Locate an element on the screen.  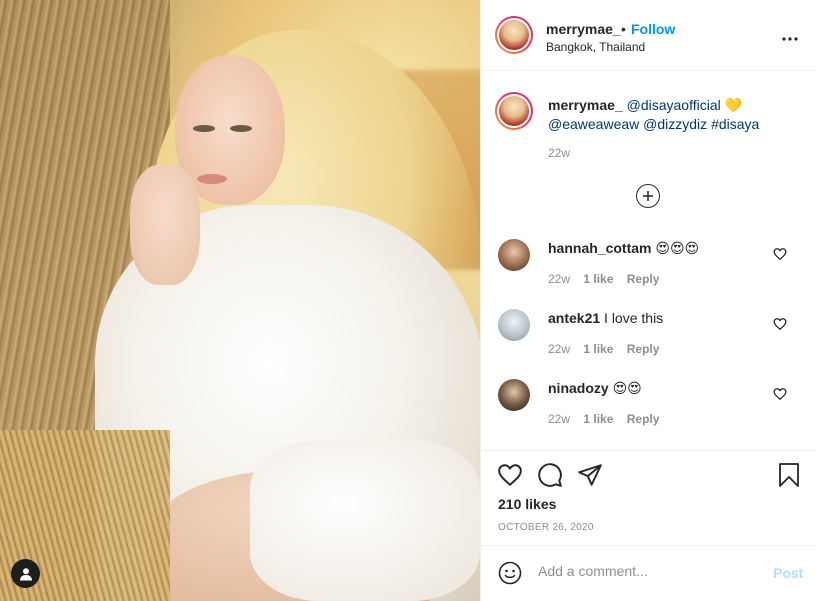
photo-lips is located at coordinates (212, 179).